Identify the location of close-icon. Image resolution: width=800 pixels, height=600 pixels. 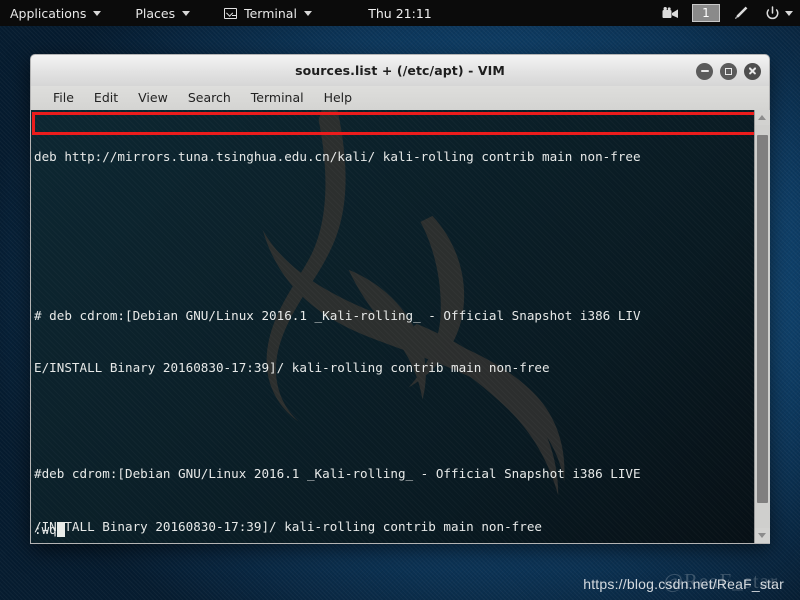
(752, 71).